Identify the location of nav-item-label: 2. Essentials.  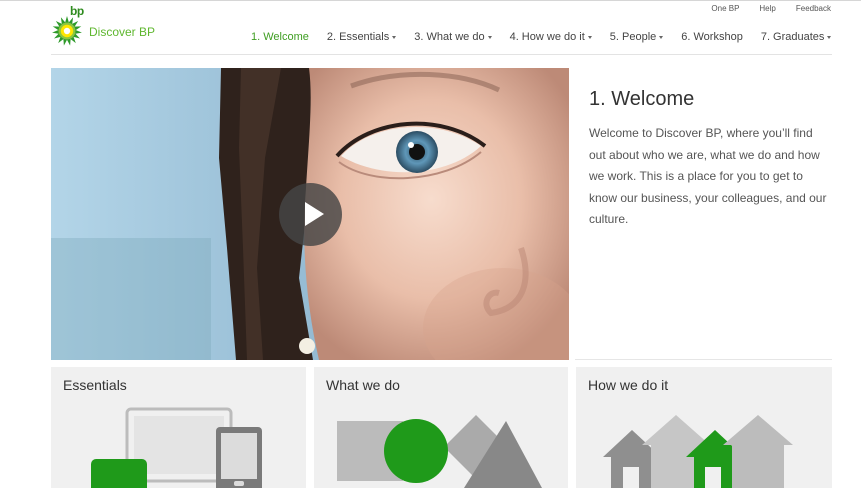
(358, 37).